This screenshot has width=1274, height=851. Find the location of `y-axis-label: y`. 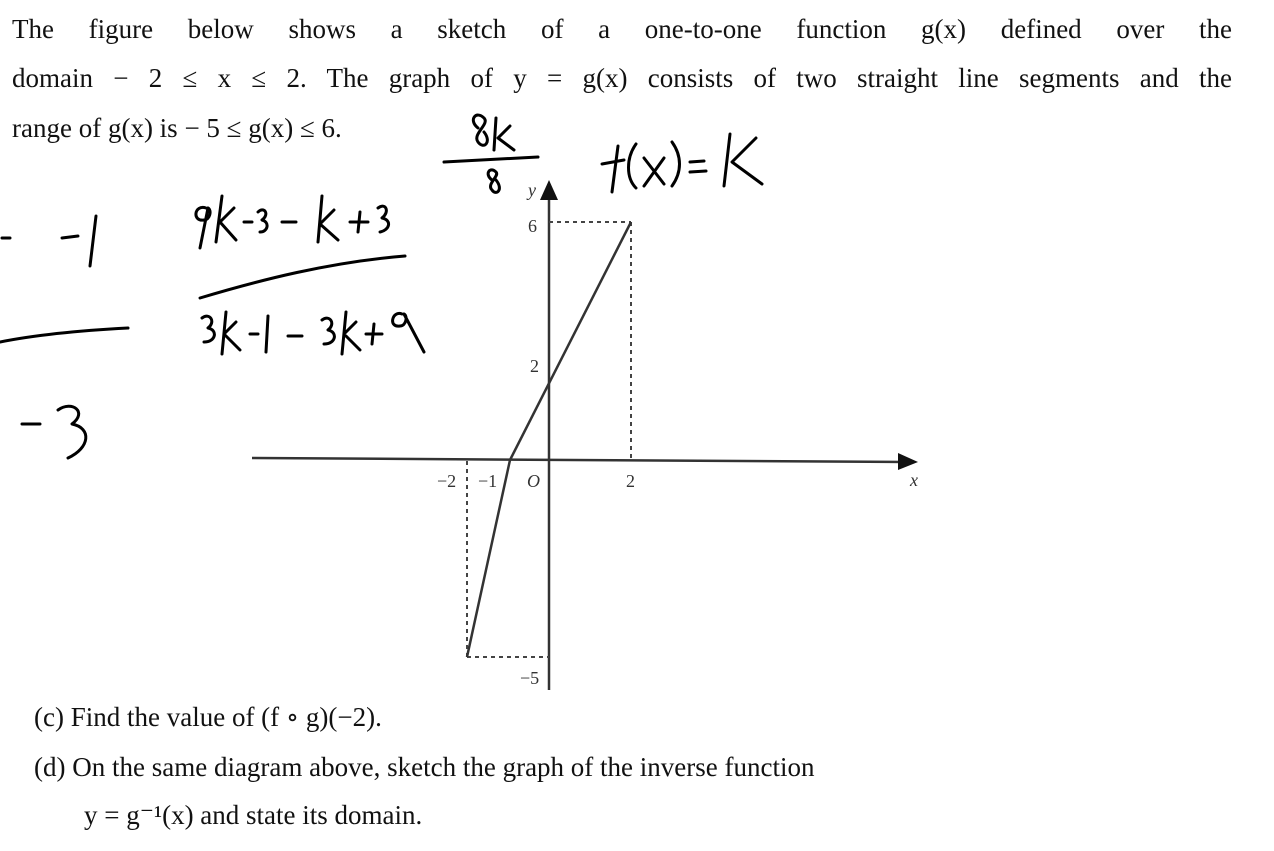

y-axis-label: y is located at coordinates (531, 190).